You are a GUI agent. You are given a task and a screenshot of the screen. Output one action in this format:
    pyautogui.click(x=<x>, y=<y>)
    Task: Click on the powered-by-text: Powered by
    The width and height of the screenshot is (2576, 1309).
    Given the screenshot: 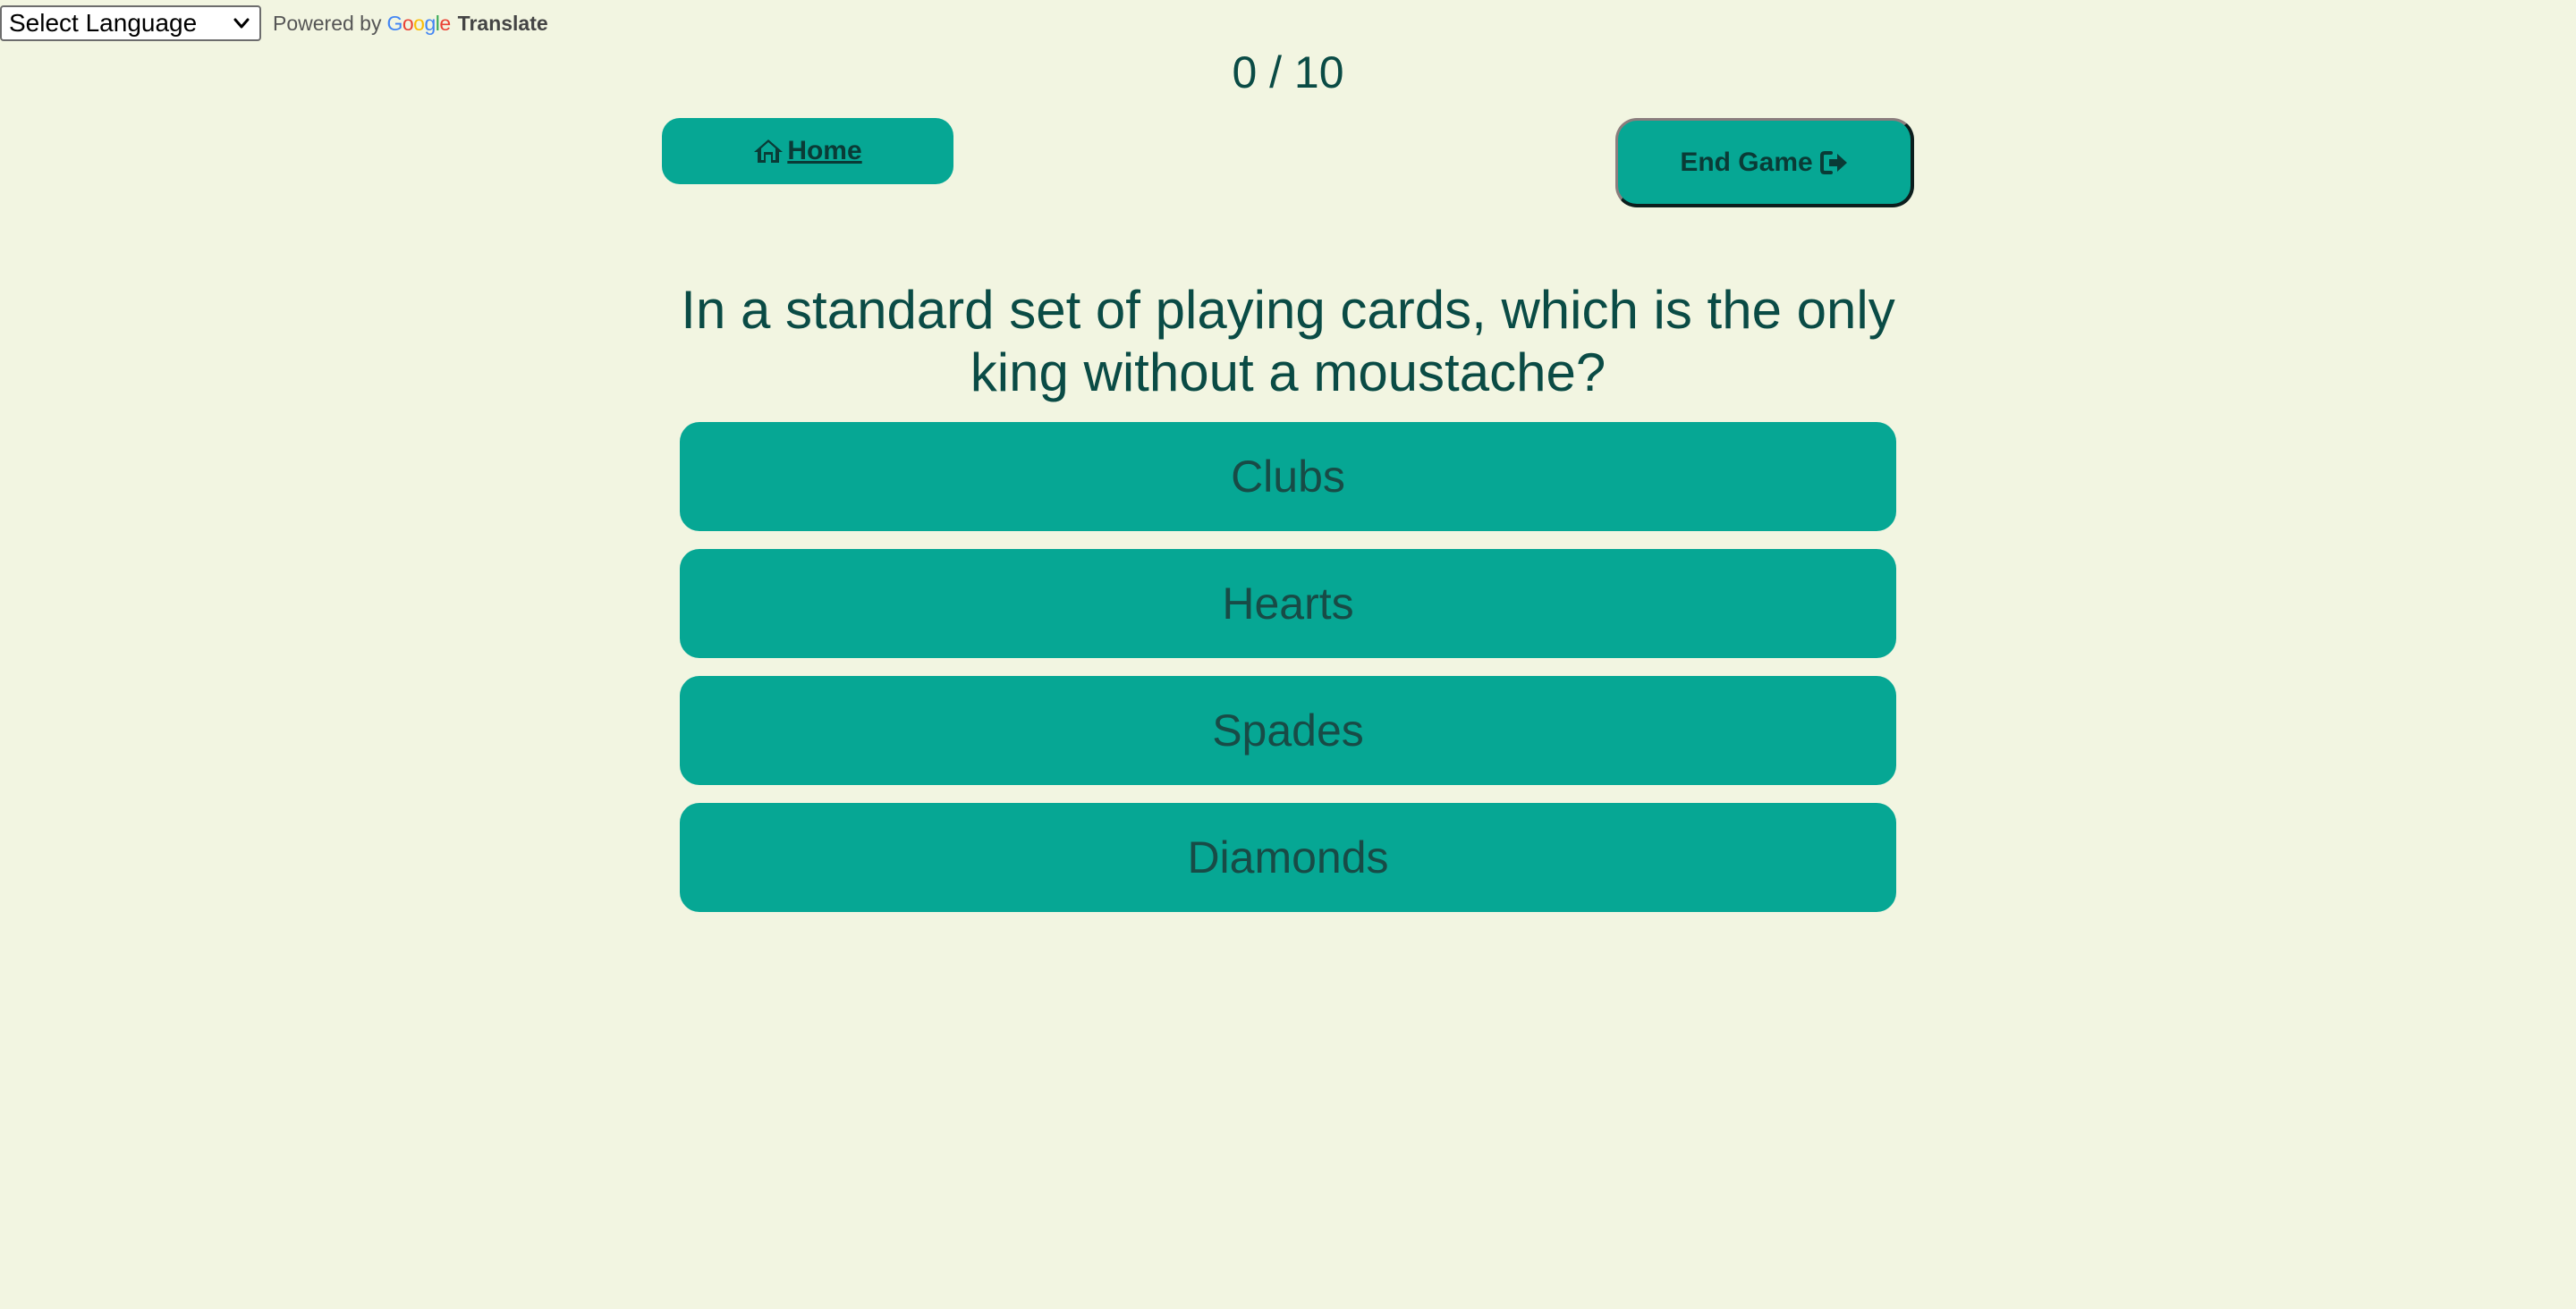 What is the action you would take?
    pyautogui.click(x=327, y=23)
    